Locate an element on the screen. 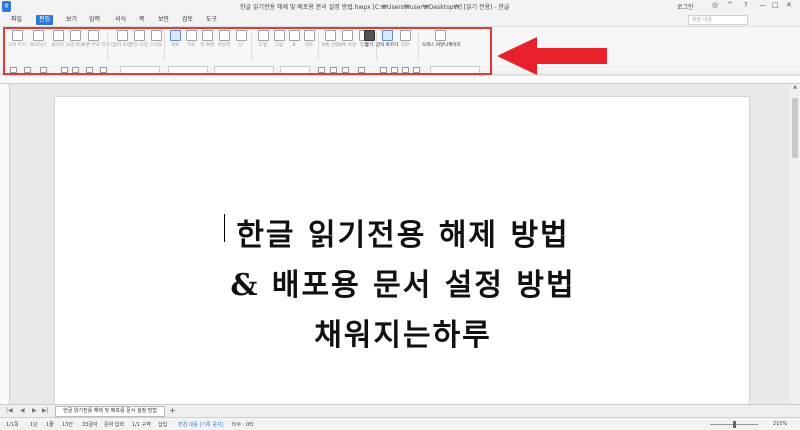 The image size is (800, 430). last-tab-icon: ▶| is located at coordinates (45, 410).